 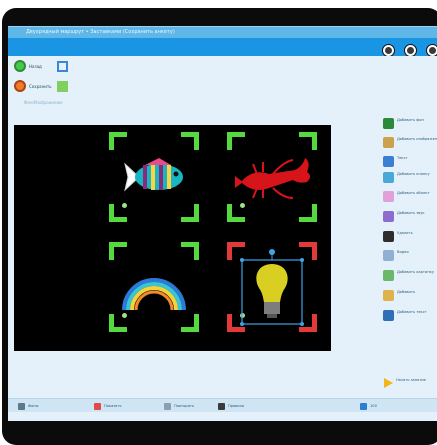 What do you see at coordinates (410, 298) in the screenshot?
I see `right-panel-item: Добавить` at bounding box center [410, 298].